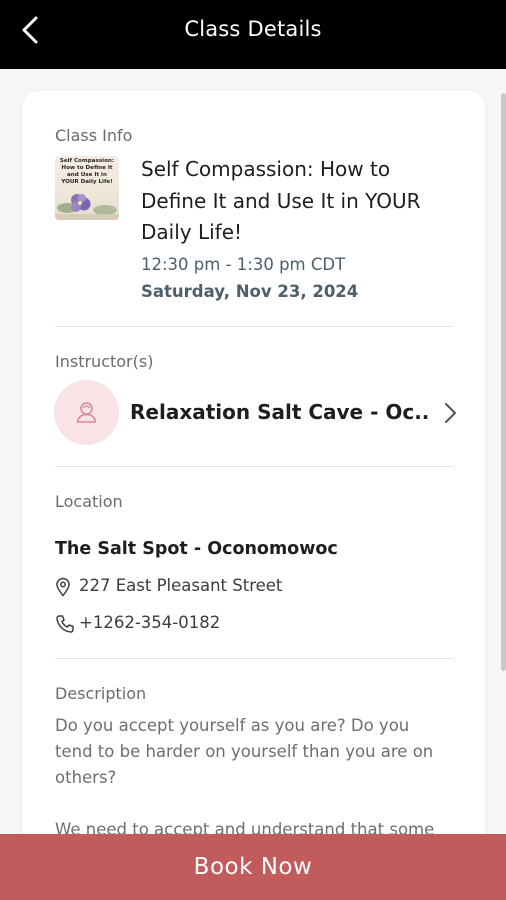 The width and height of the screenshot is (506, 900). What do you see at coordinates (150, 622) in the screenshot?
I see `phone-text: +1262-354-0182` at bounding box center [150, 622].